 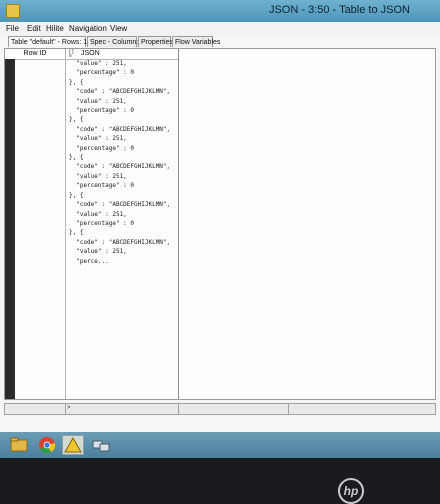 What do you see at coordinates (73, 445) in the screenshot?
I see `knime-icon` at bounding box center [73, 445].